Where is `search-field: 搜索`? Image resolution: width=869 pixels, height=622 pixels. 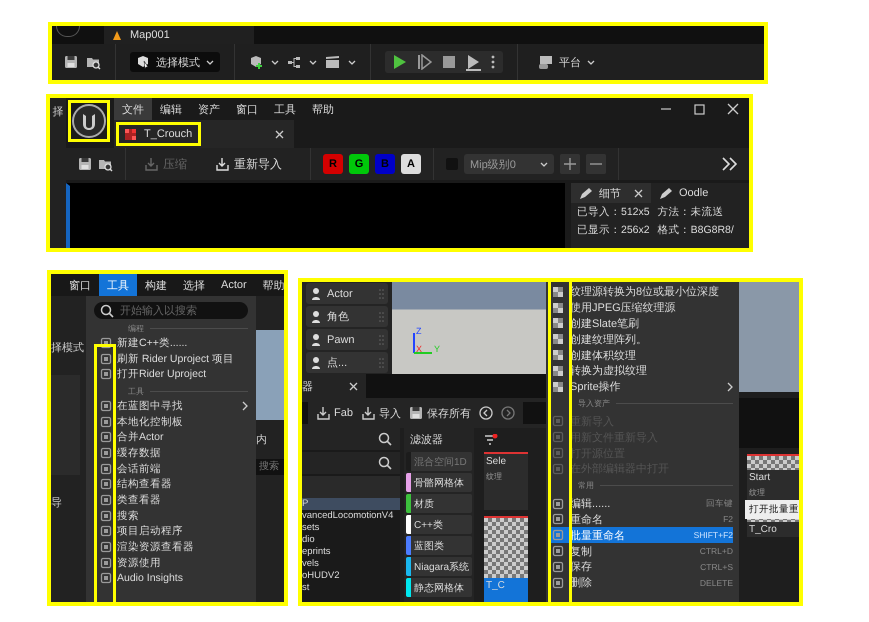
search-field: 搜索 is located at coordinates (270, 467).